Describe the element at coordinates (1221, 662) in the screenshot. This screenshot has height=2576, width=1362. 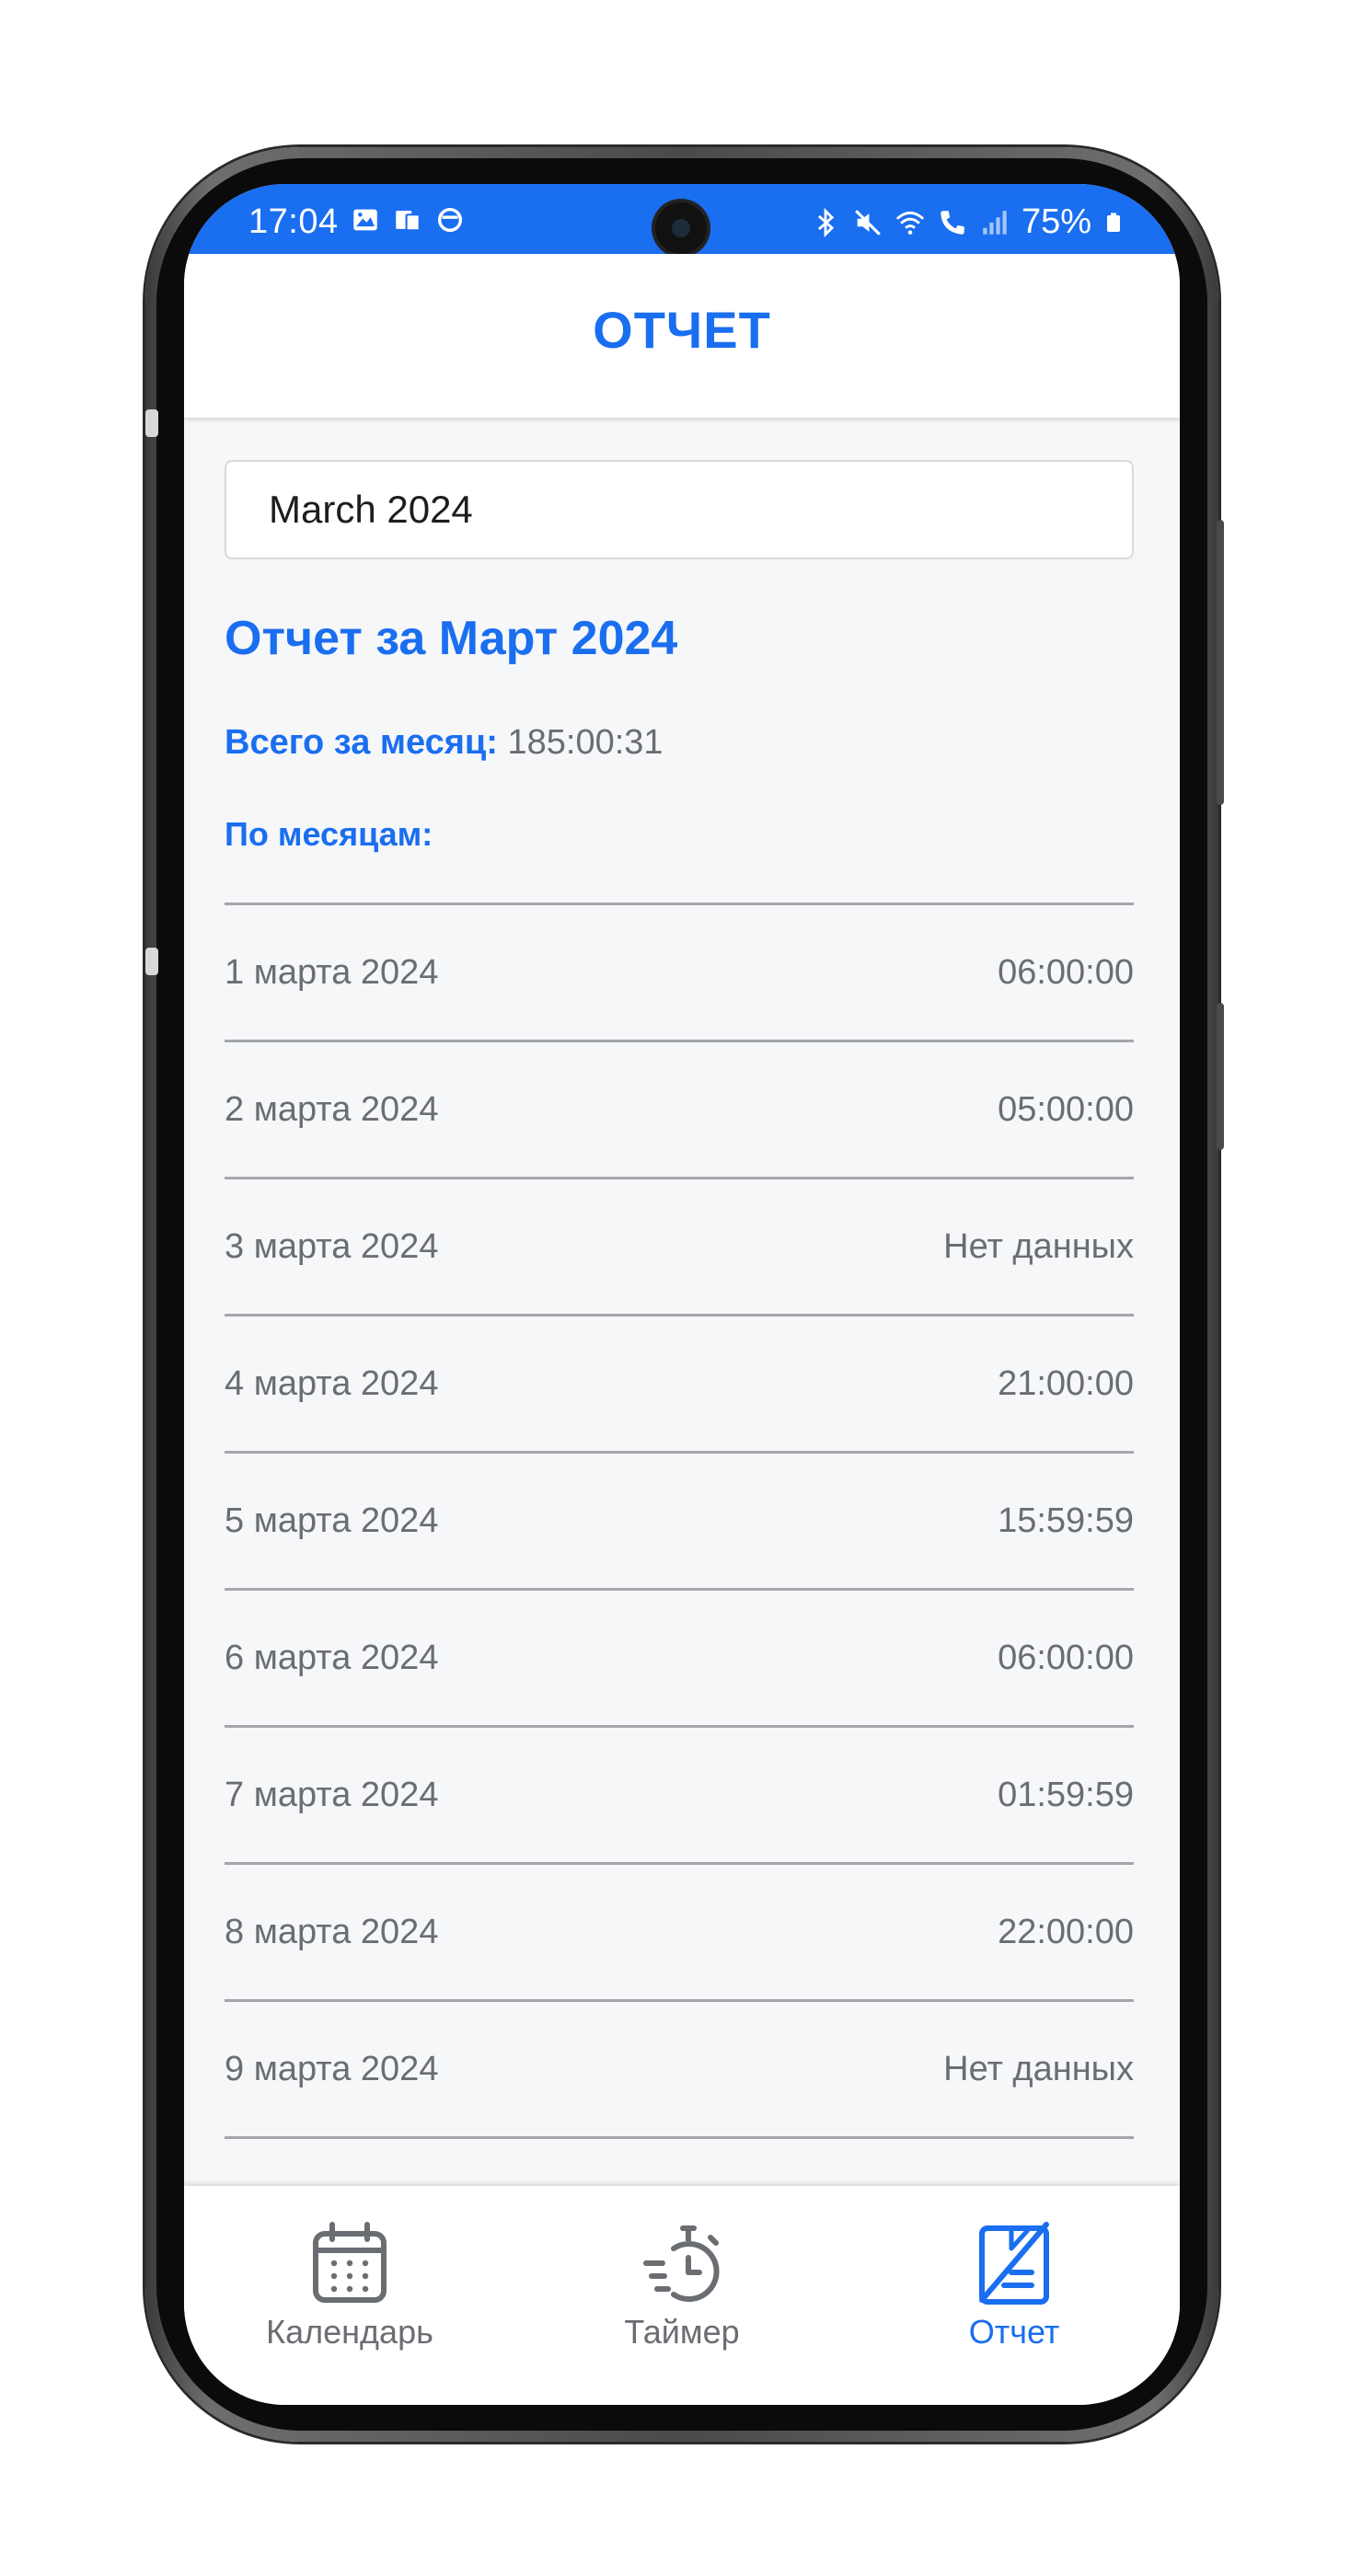
I see `volume-button` at that location.